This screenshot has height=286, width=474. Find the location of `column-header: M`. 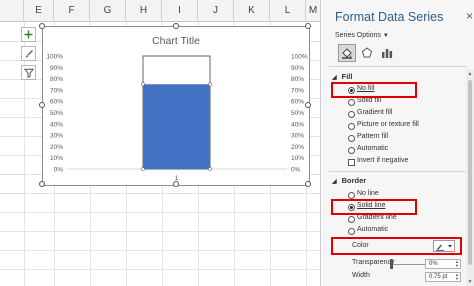

column-header: M is located at coordinates (313, 11).